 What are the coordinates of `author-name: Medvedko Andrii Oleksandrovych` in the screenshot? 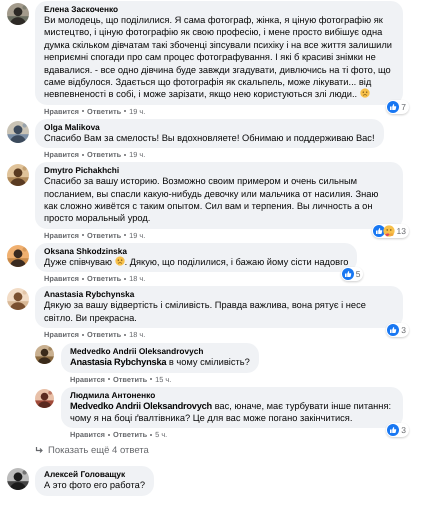 It's located at (160, 351).